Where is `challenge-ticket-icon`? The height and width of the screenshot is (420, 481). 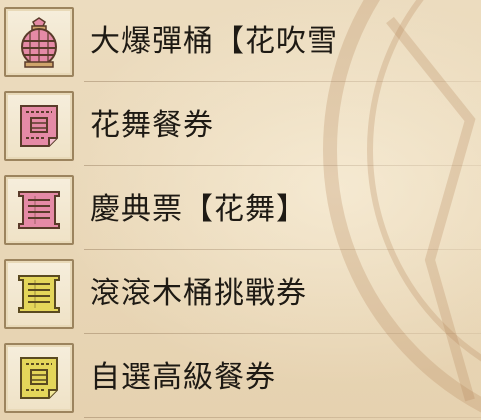 challenge-ticket-icon is located at coordinates (39, 294).